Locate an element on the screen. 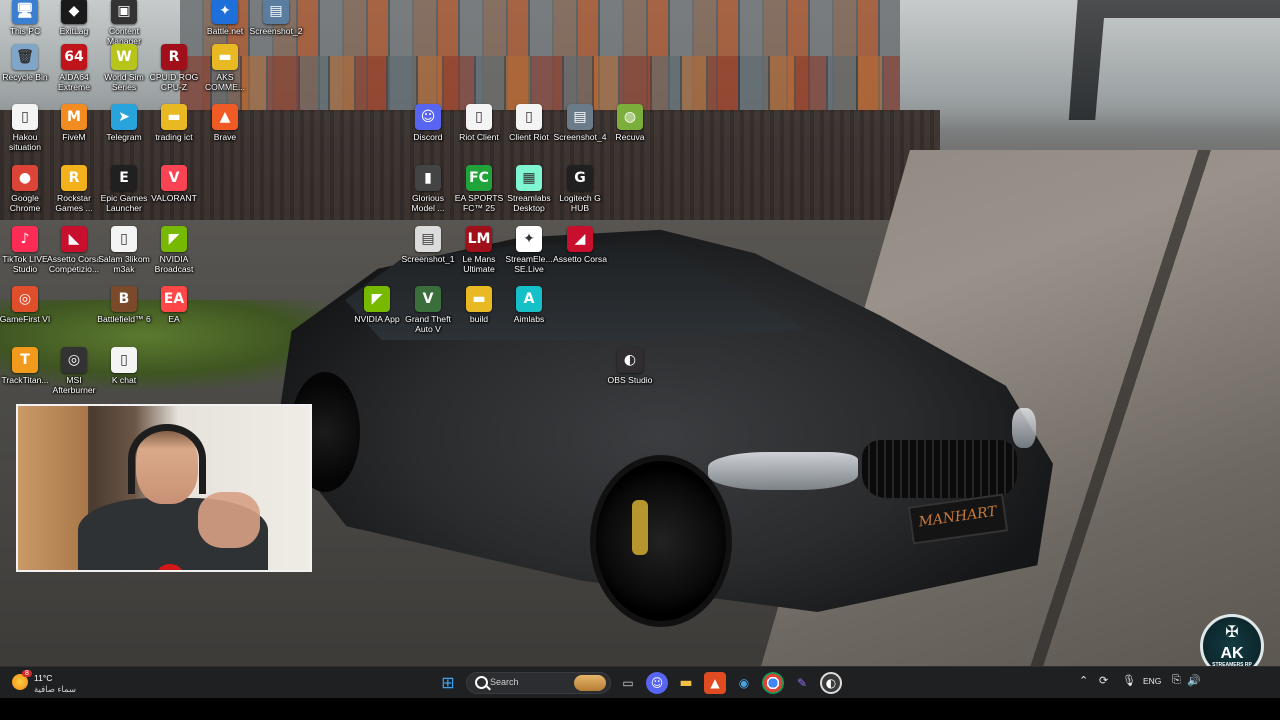 The width and height of the screenshot is (1280, 720). weather-temperature: 11°C is located at coordinates (43, 678).